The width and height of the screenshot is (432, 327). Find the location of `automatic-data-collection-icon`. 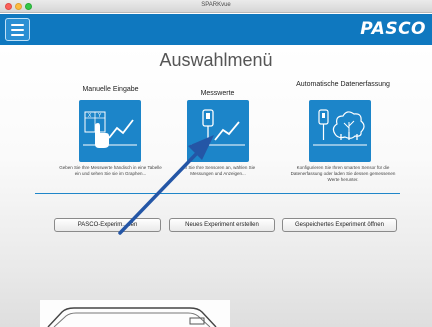

automatic-data-collection-icon is located at coordinates (340, 127).